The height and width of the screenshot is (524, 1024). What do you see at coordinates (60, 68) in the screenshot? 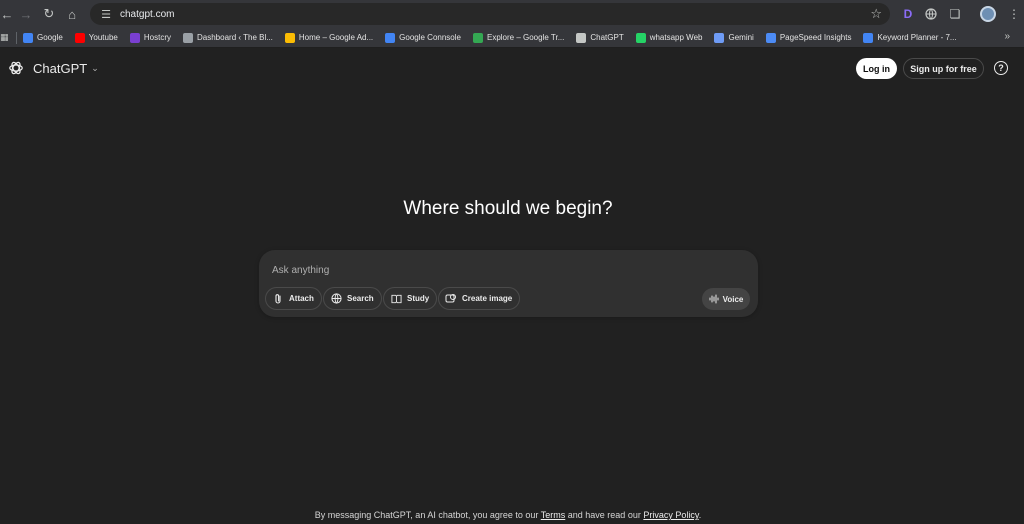
I see `brand-name: ChatGPT` at bounding box center [60, 68].